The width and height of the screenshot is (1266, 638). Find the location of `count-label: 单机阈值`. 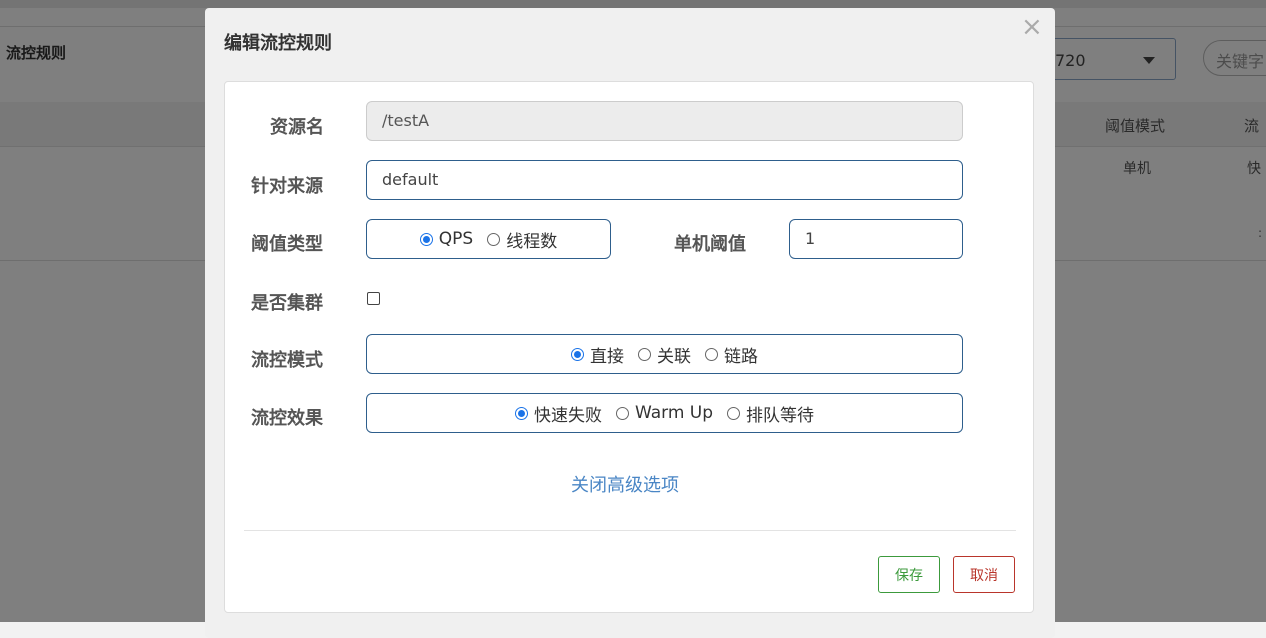

count-label: 单机阈值 is located at coordinates (710, 244).